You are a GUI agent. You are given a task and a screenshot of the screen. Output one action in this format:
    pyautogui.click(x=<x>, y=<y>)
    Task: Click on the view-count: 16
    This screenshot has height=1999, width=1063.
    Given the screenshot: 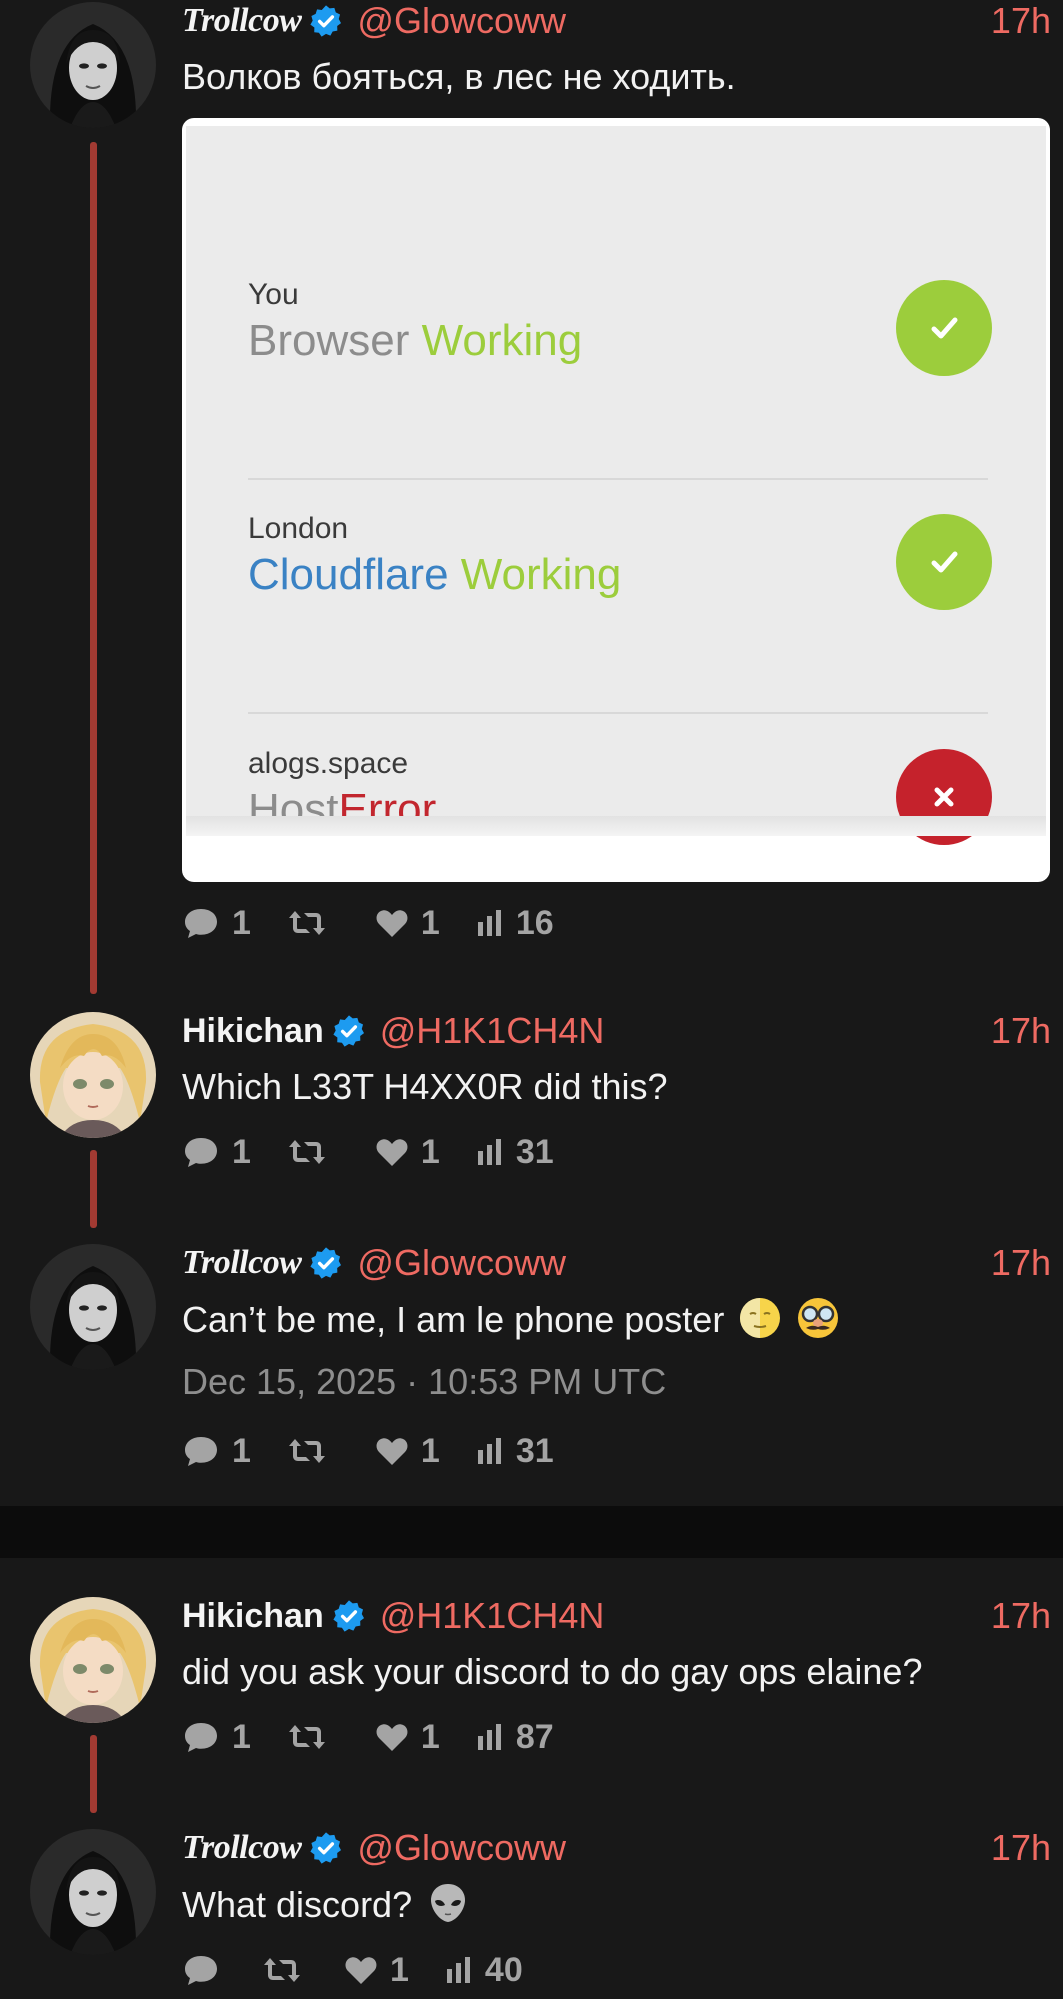 What is the action you would take?
    pyautogui.click(x=534, y=922)
    